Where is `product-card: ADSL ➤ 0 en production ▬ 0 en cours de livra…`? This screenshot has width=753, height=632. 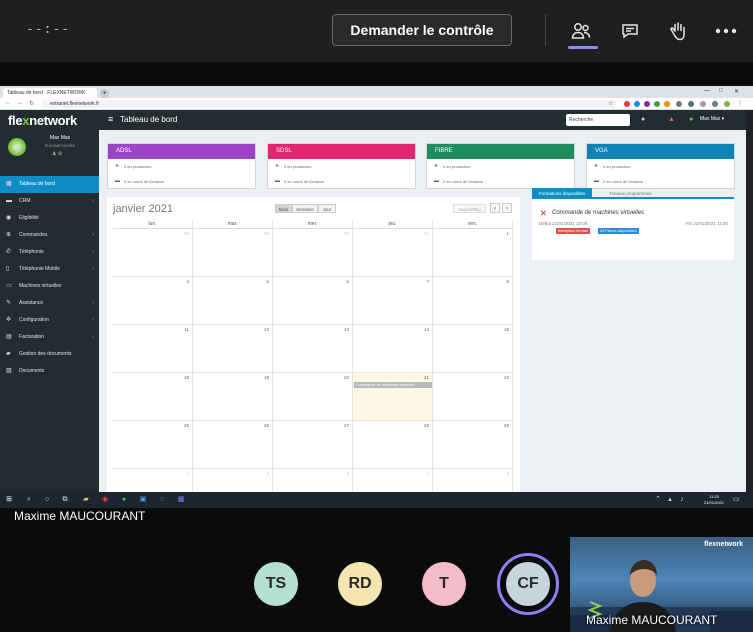 product-card: ADSL ➤ 0 en production ▬ 0 en cours de livra… is located at coordinates (181, 166).